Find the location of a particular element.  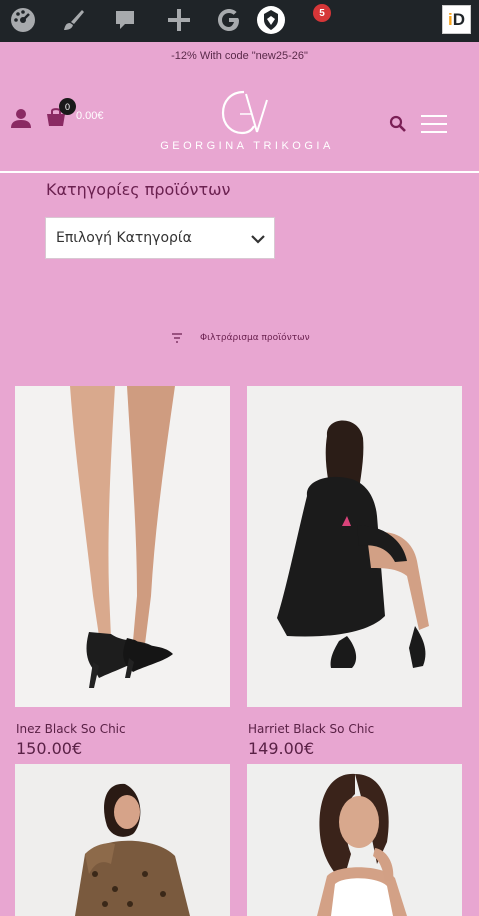

filter-products-button: Φιλτράρισμα προϊόντων is located at coordinates (240, 338).